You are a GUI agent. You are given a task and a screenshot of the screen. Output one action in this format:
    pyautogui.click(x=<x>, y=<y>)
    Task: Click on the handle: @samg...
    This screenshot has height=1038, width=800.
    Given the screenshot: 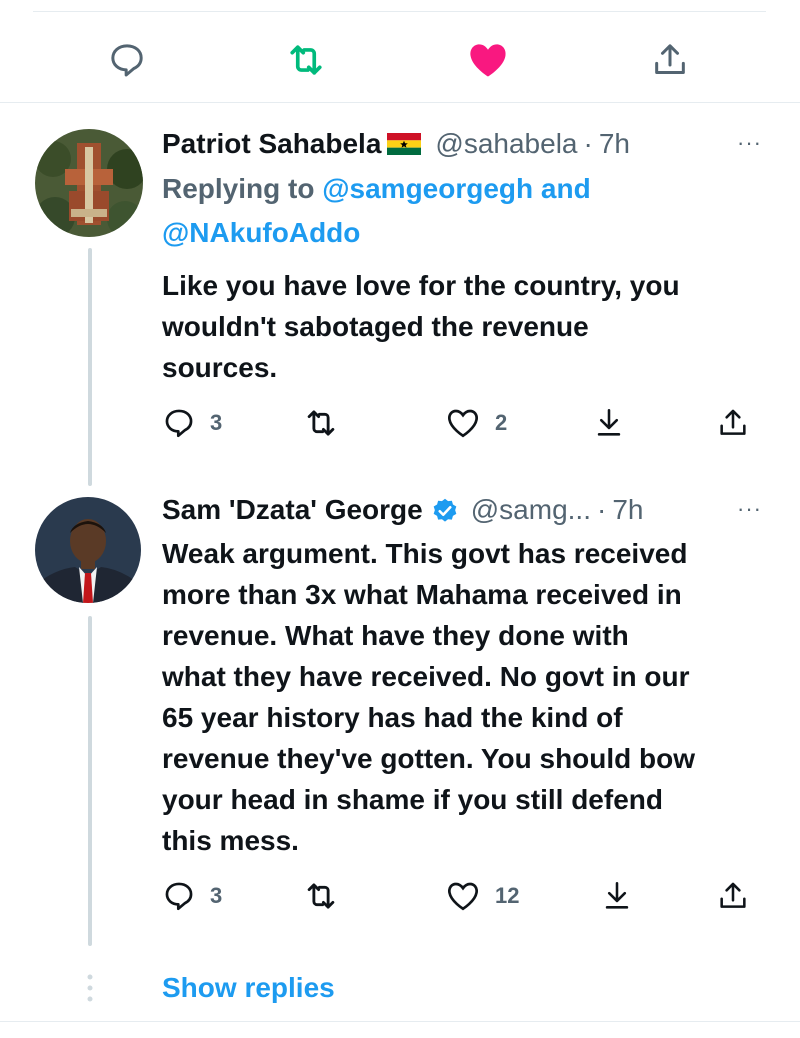 What is the action you would take?
    pyautogui.click(x=531, y=510)
    